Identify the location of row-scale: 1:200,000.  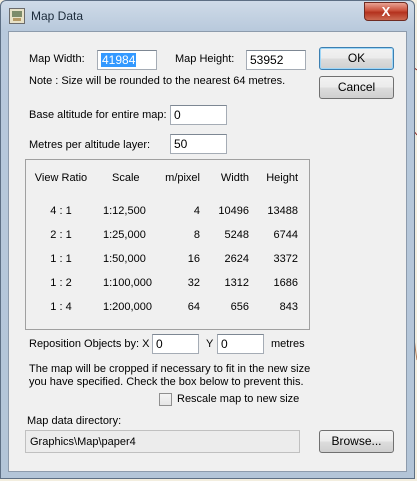
(127, 307).